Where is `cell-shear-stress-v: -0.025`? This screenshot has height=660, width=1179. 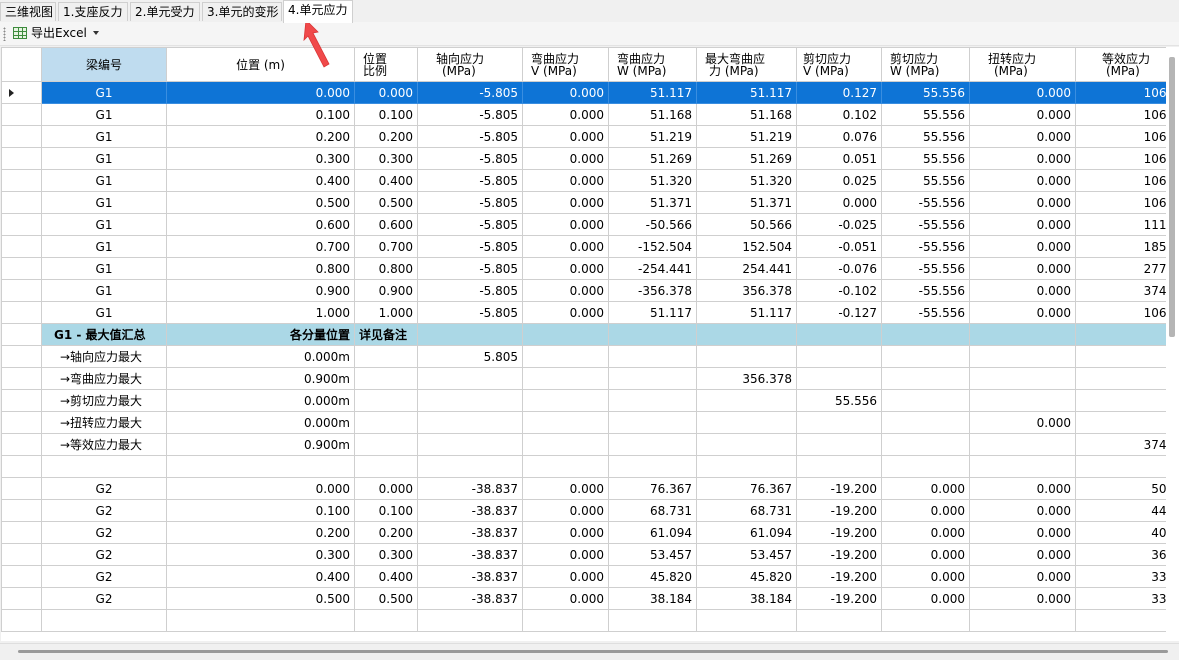 cell-shear-stress-v: -0.025 is located at coordinates (839, 224).